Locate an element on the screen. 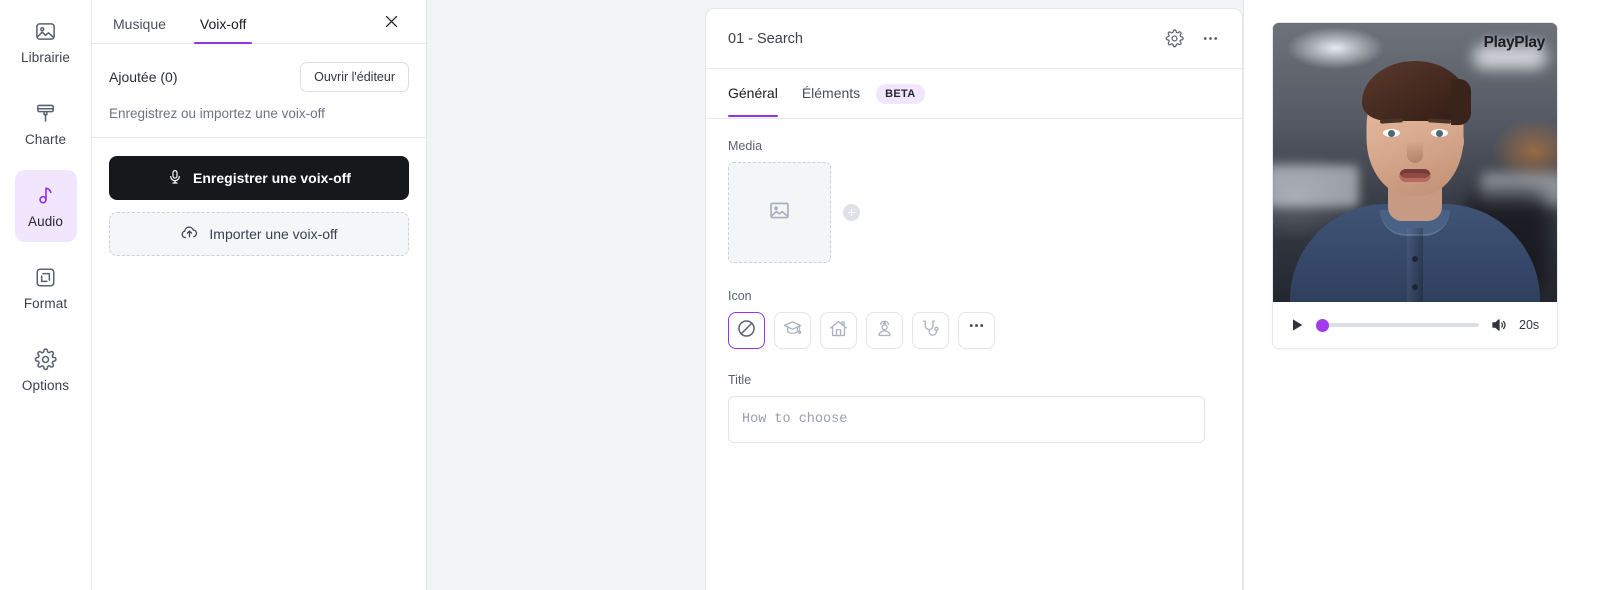 The width and height of the screenshot is (1608, 590). beta-badge: BETA is located at coordinates (900, 93).